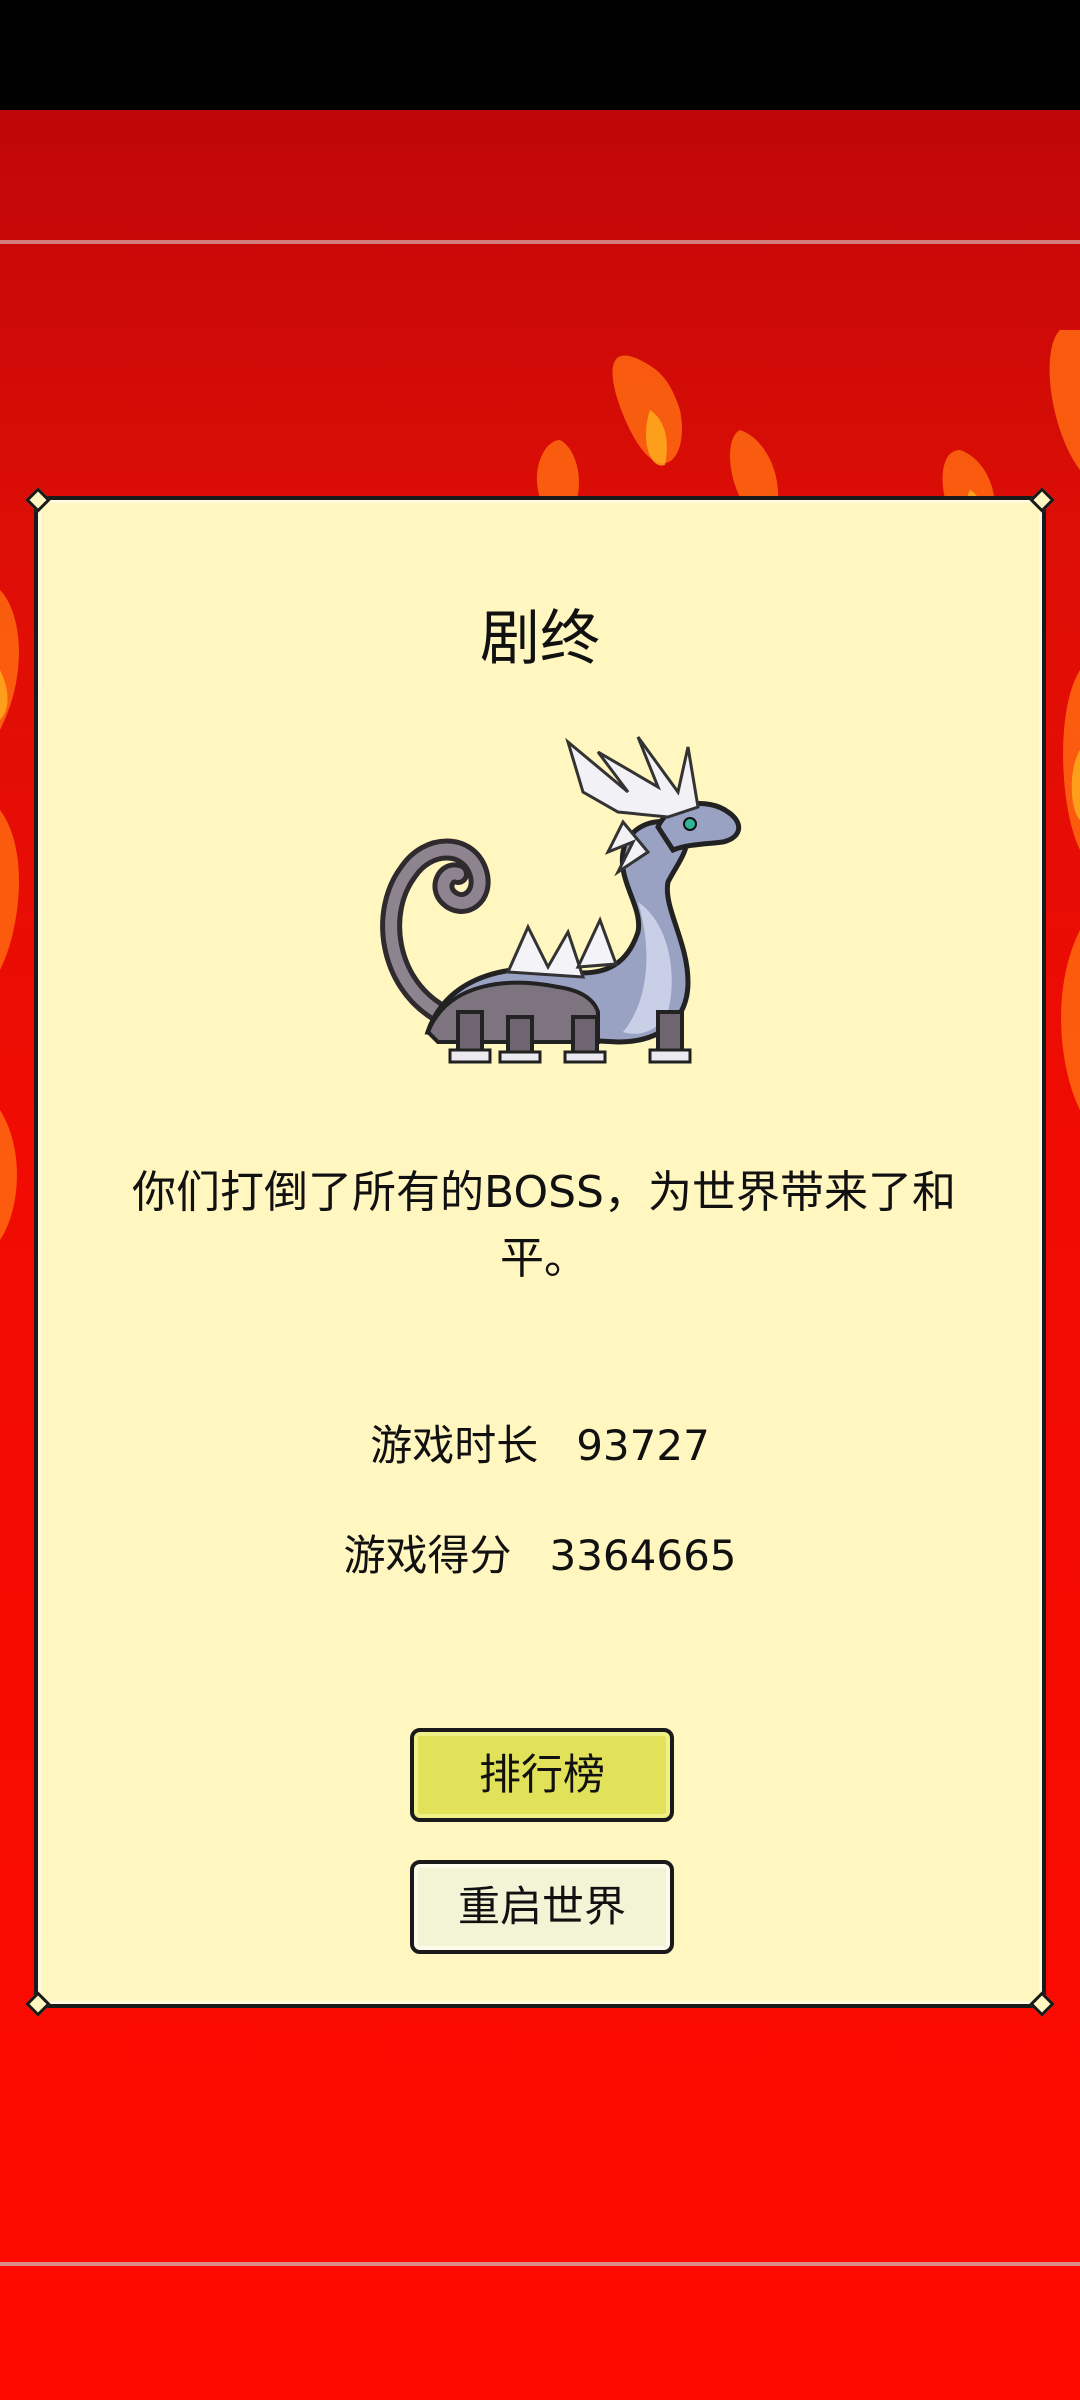 This screenshot has height=2400, width=1080. I want to click on play-time-value: 93727, so click(643, 1445).